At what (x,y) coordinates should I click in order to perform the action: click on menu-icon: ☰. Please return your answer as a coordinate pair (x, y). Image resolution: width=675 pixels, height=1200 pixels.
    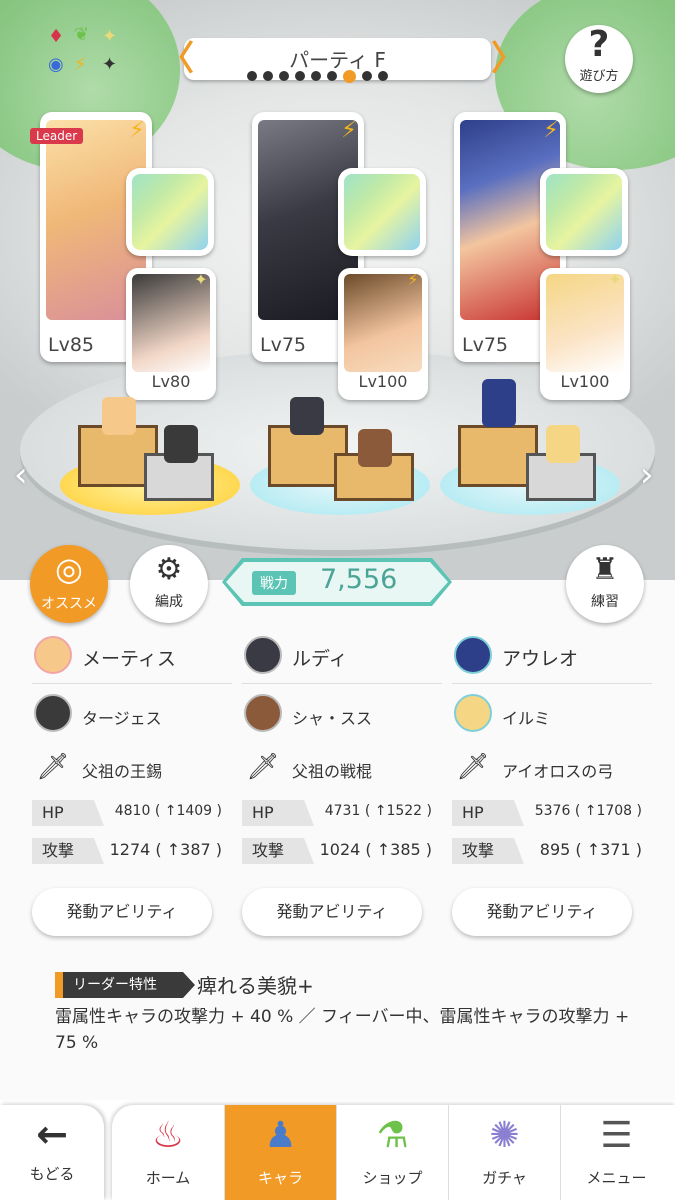
    Looking at the image, I should click on (616, 1135).